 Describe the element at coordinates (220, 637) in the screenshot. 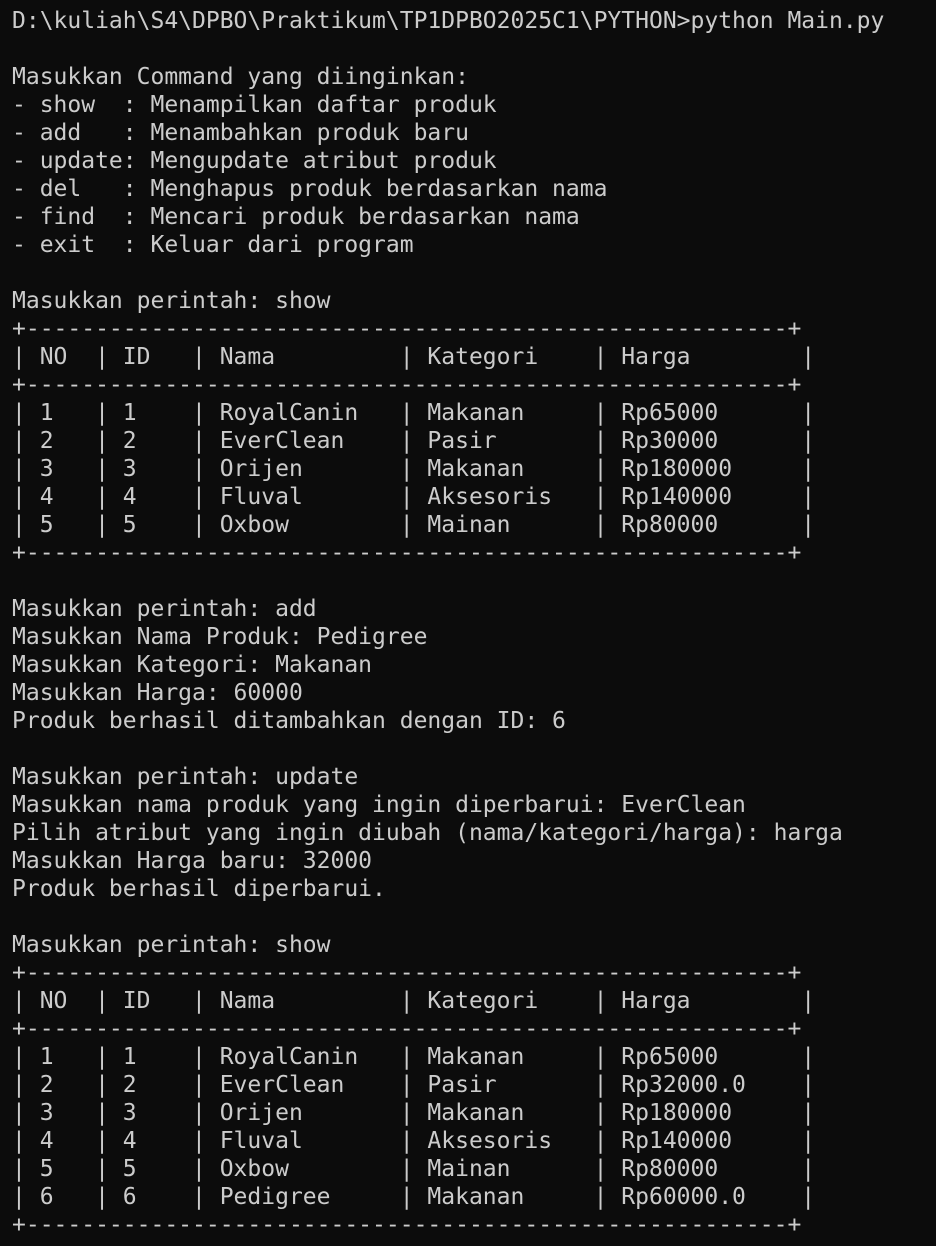

I see `input-product-name: Masukkan Nama Produk: Pedigree` at that location.